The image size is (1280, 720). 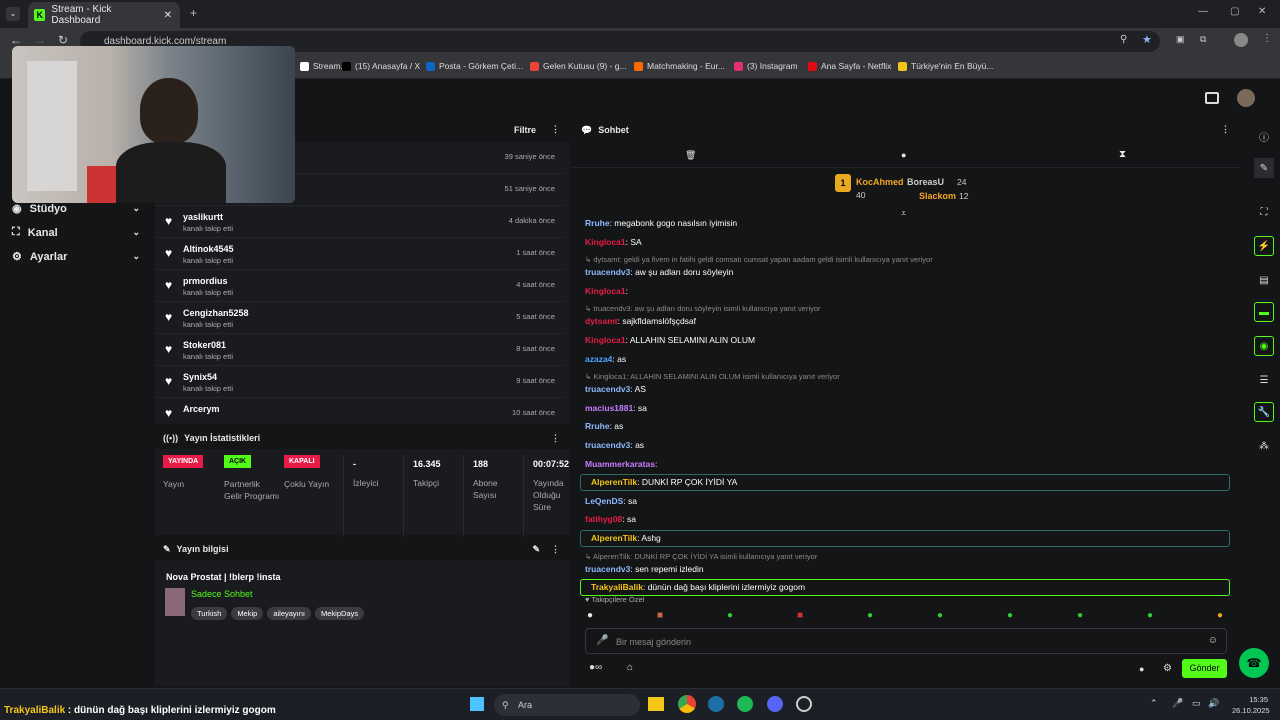 What do you see at coordinates (477, 704) in the screenshot?
I see `windows-start-icon` at bounding box center [477, 704].